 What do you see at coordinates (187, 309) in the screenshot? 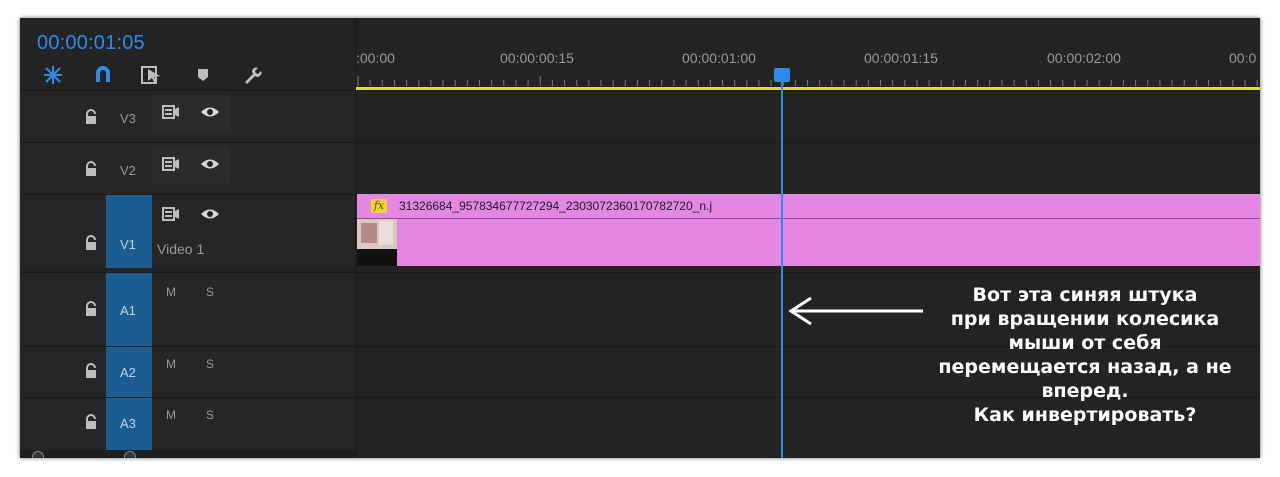
I see `track-header-a1: A1 M S` at bounding box center [187, 309].